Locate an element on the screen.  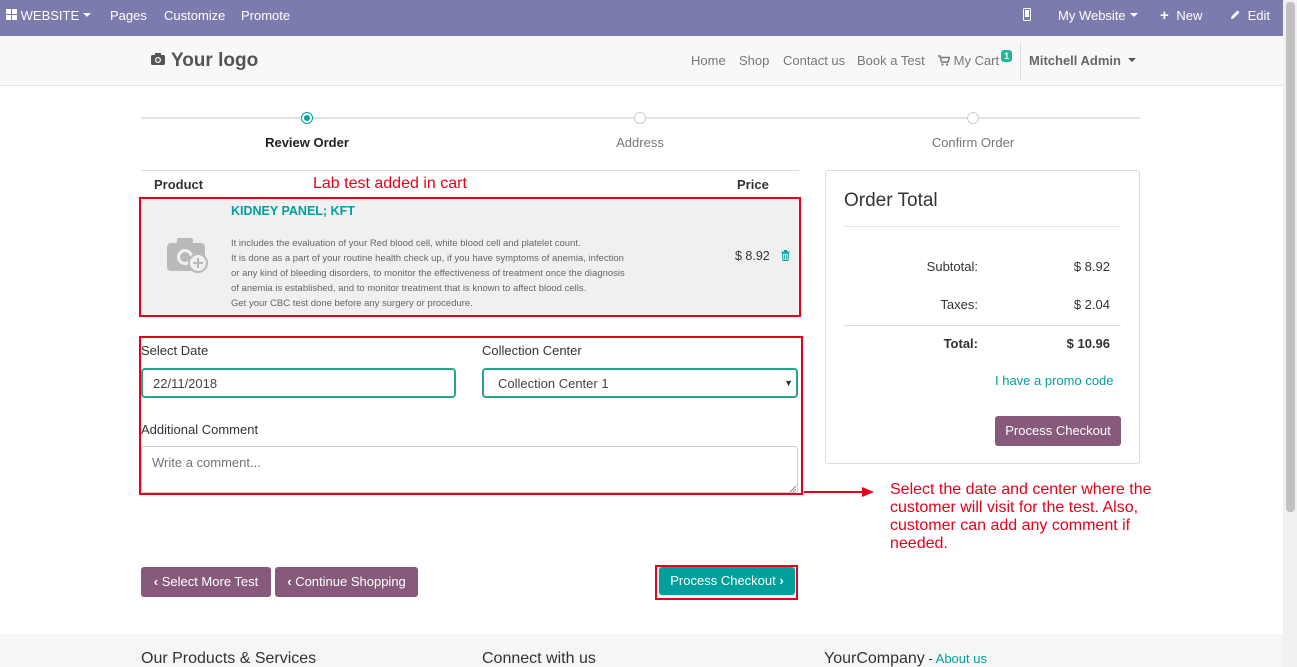
user-menu: Mitchell Admin is located at coordinates (1082, 60).